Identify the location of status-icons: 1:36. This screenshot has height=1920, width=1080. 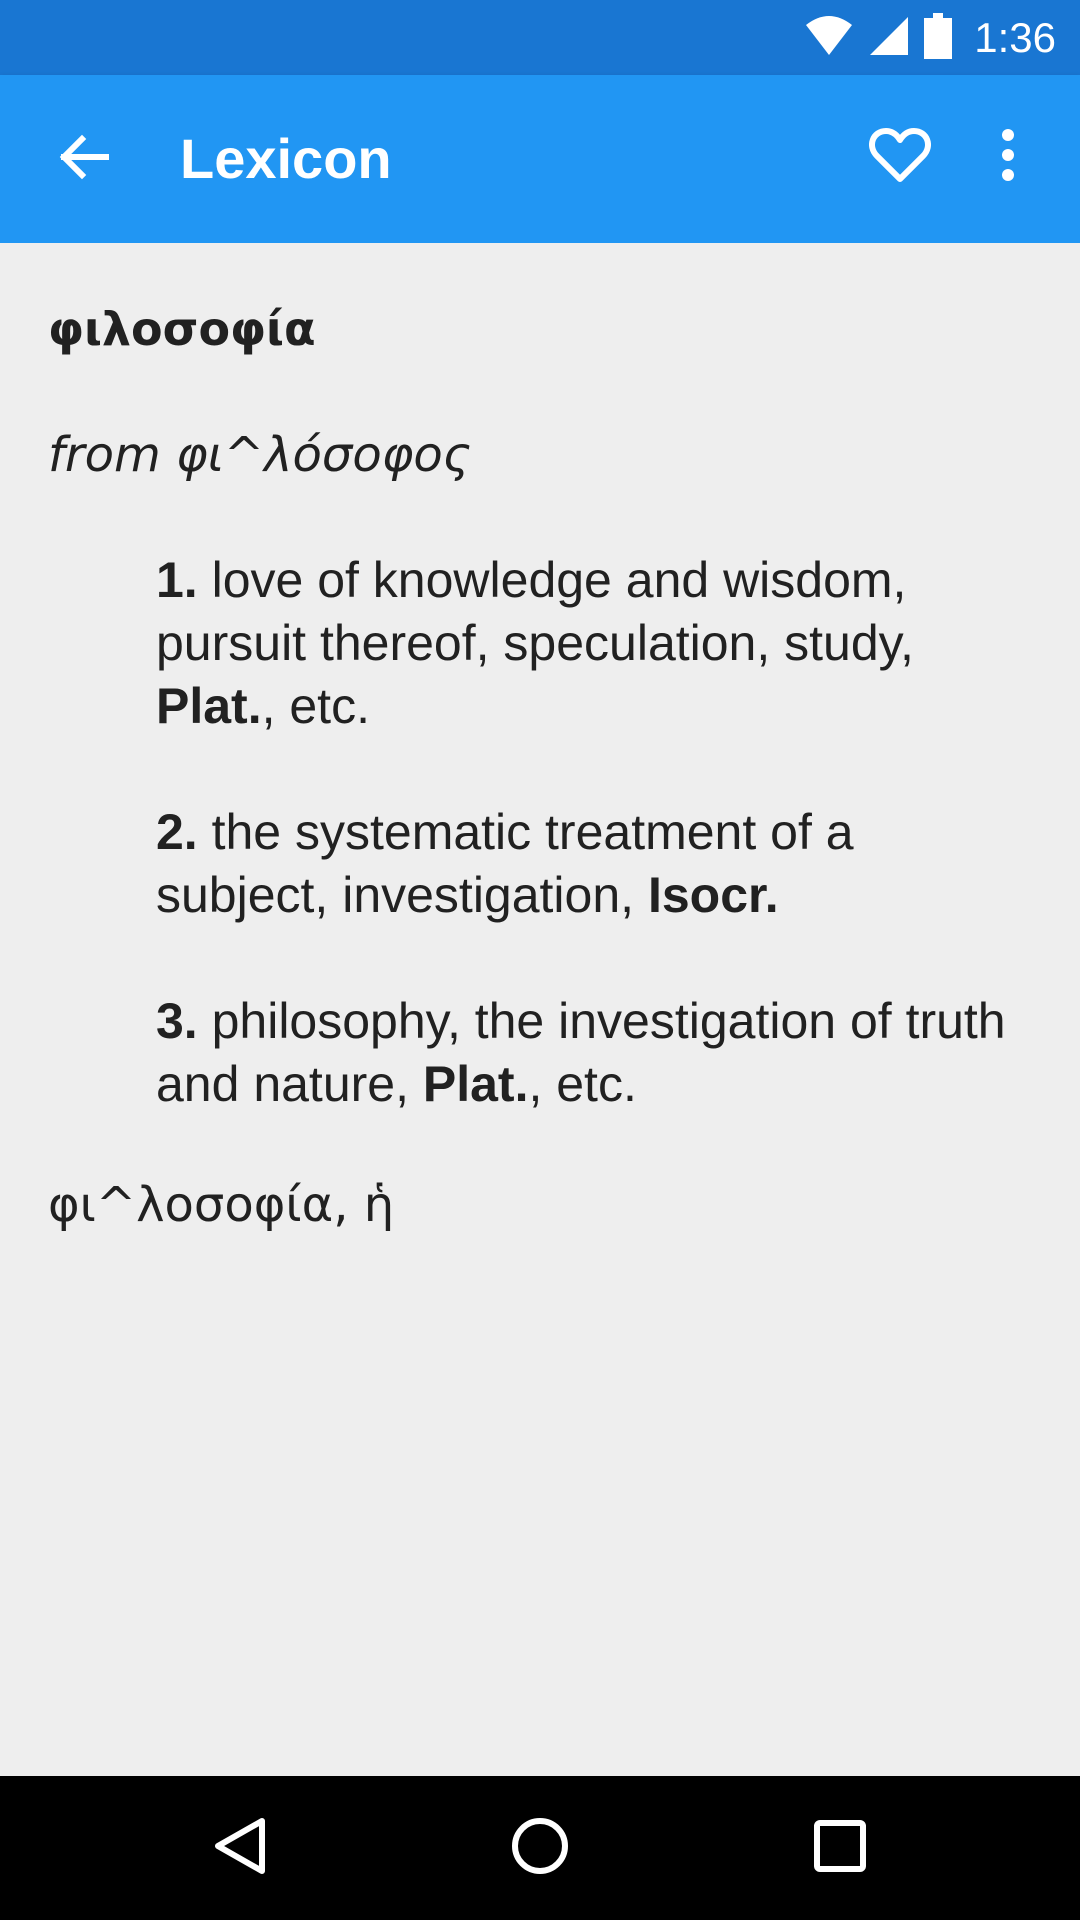
(930, 37).